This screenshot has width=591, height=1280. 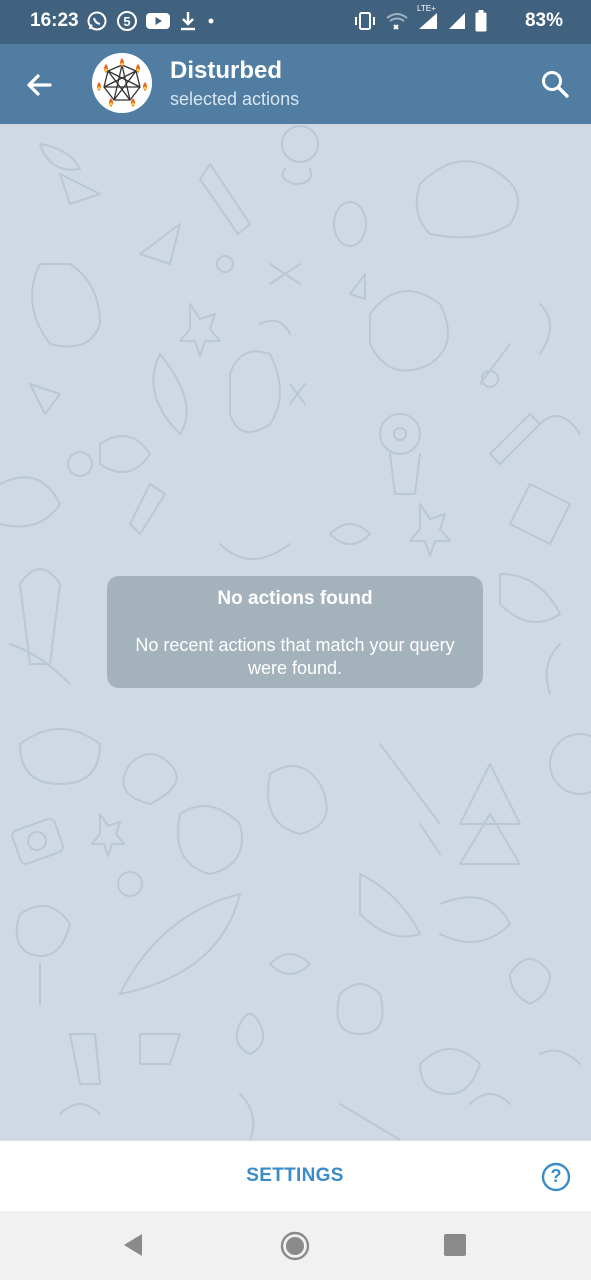 I want to click on 5-circle-icon: 5, so click(x=127, y=21).